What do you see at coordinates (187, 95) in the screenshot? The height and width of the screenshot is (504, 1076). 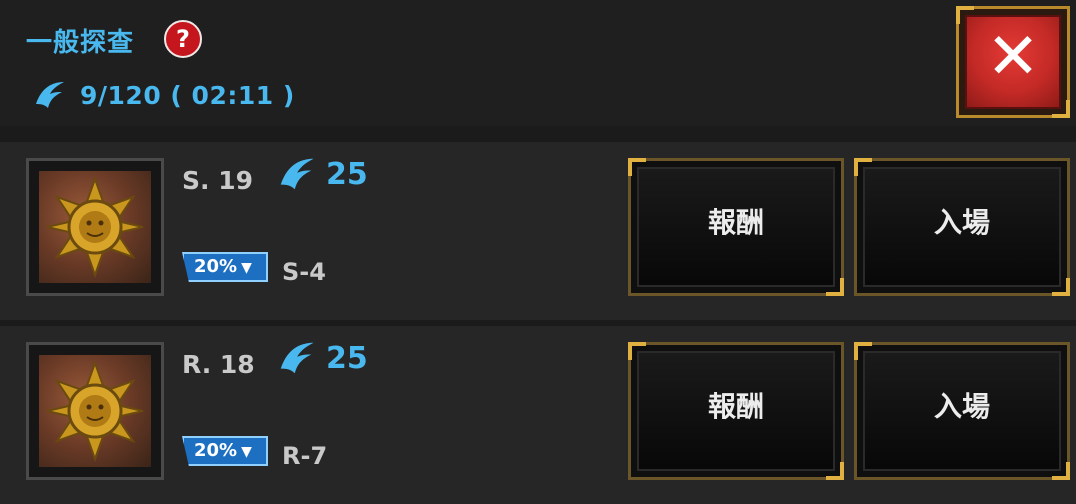 I see `stamina-text: 9/120 ( 02:11 )` at bounding box center [187, 95].